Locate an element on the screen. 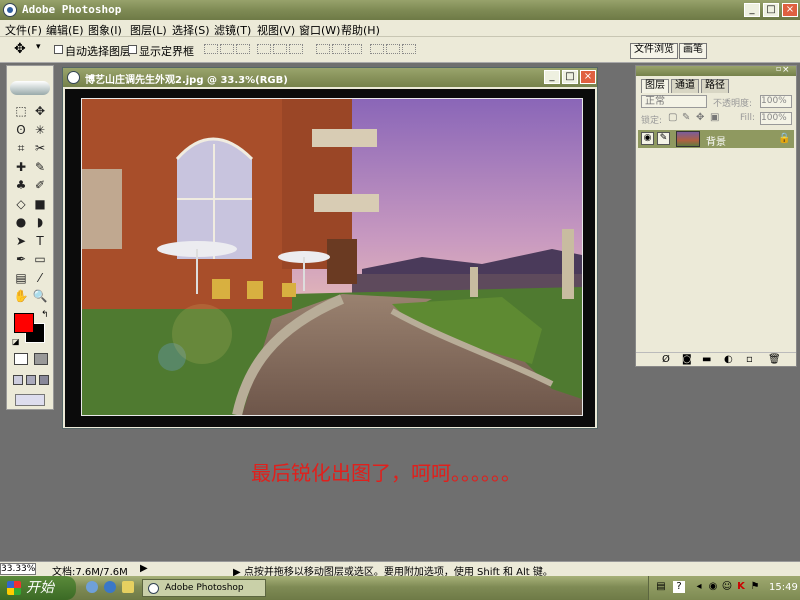 Image resolution: width=800 pixels, height=600 pixels. maximize-button: □ is located at coordinates (771, 10).